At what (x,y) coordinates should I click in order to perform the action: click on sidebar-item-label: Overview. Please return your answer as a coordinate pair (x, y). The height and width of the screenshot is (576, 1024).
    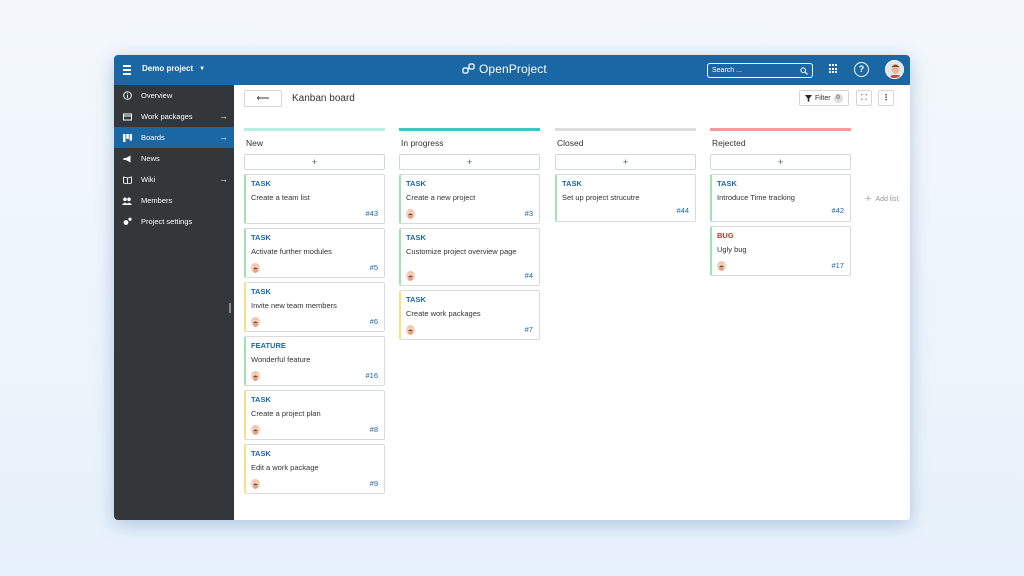
    Looking at the image, I should click on (157, 95).